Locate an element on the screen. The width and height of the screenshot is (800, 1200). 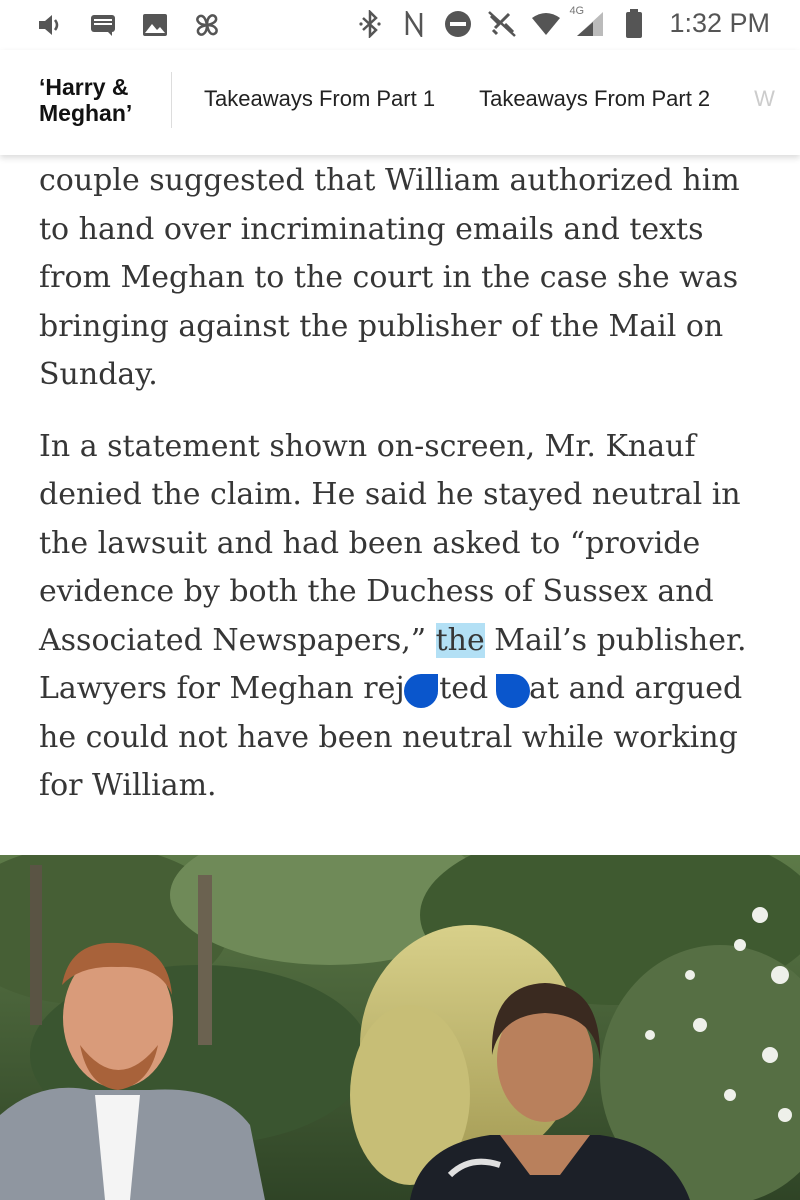
section-title-line1: ‘Harry & is located at coordinates (84, 87).